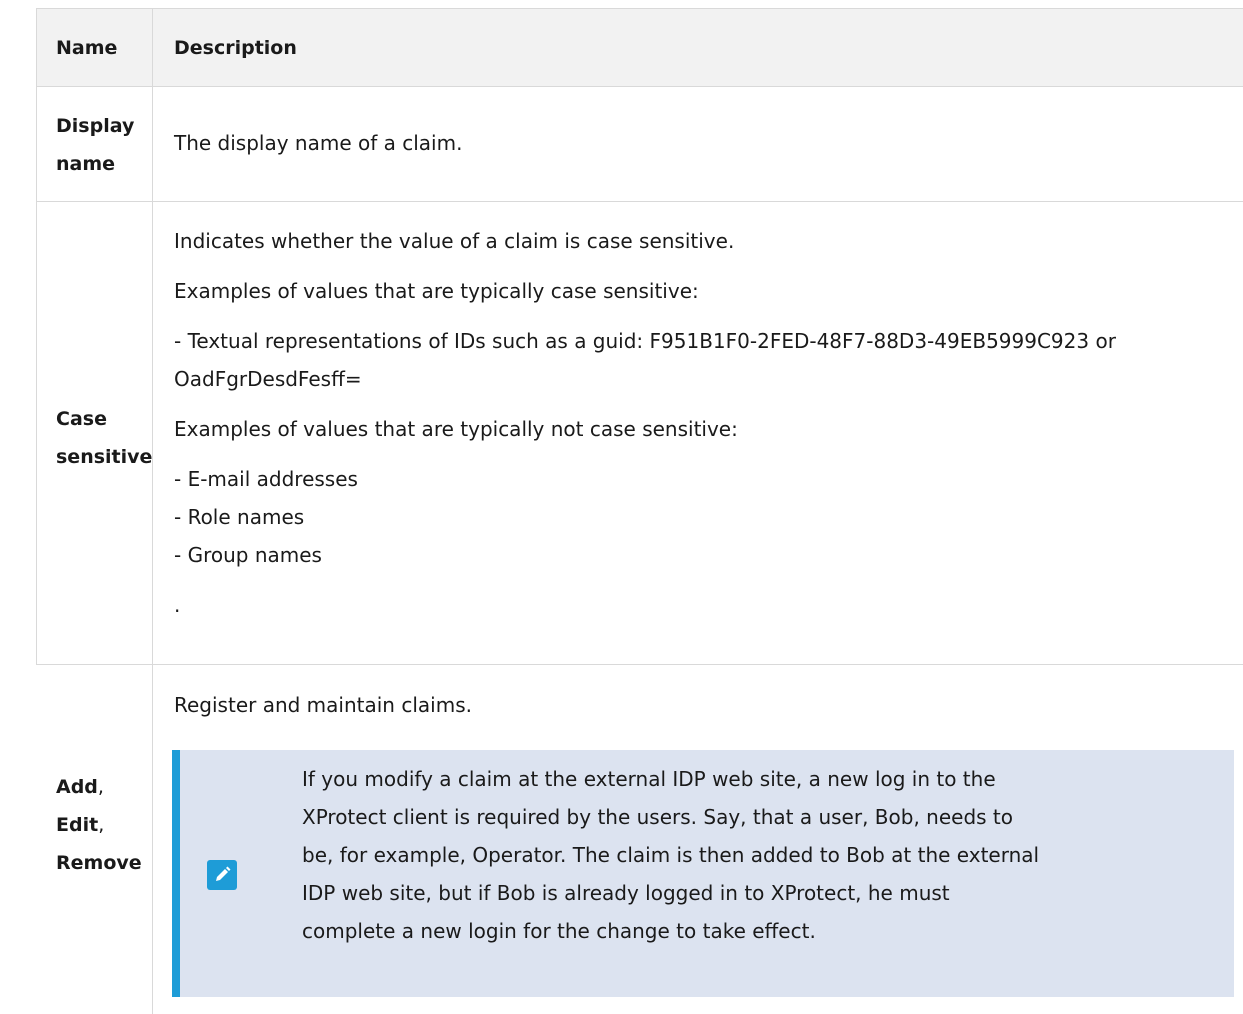 The image size is (1243, 1014). What do you see at coordinates (152, 511) in the screenshot?
I see `column-divider` at bounding box center [152, 511].